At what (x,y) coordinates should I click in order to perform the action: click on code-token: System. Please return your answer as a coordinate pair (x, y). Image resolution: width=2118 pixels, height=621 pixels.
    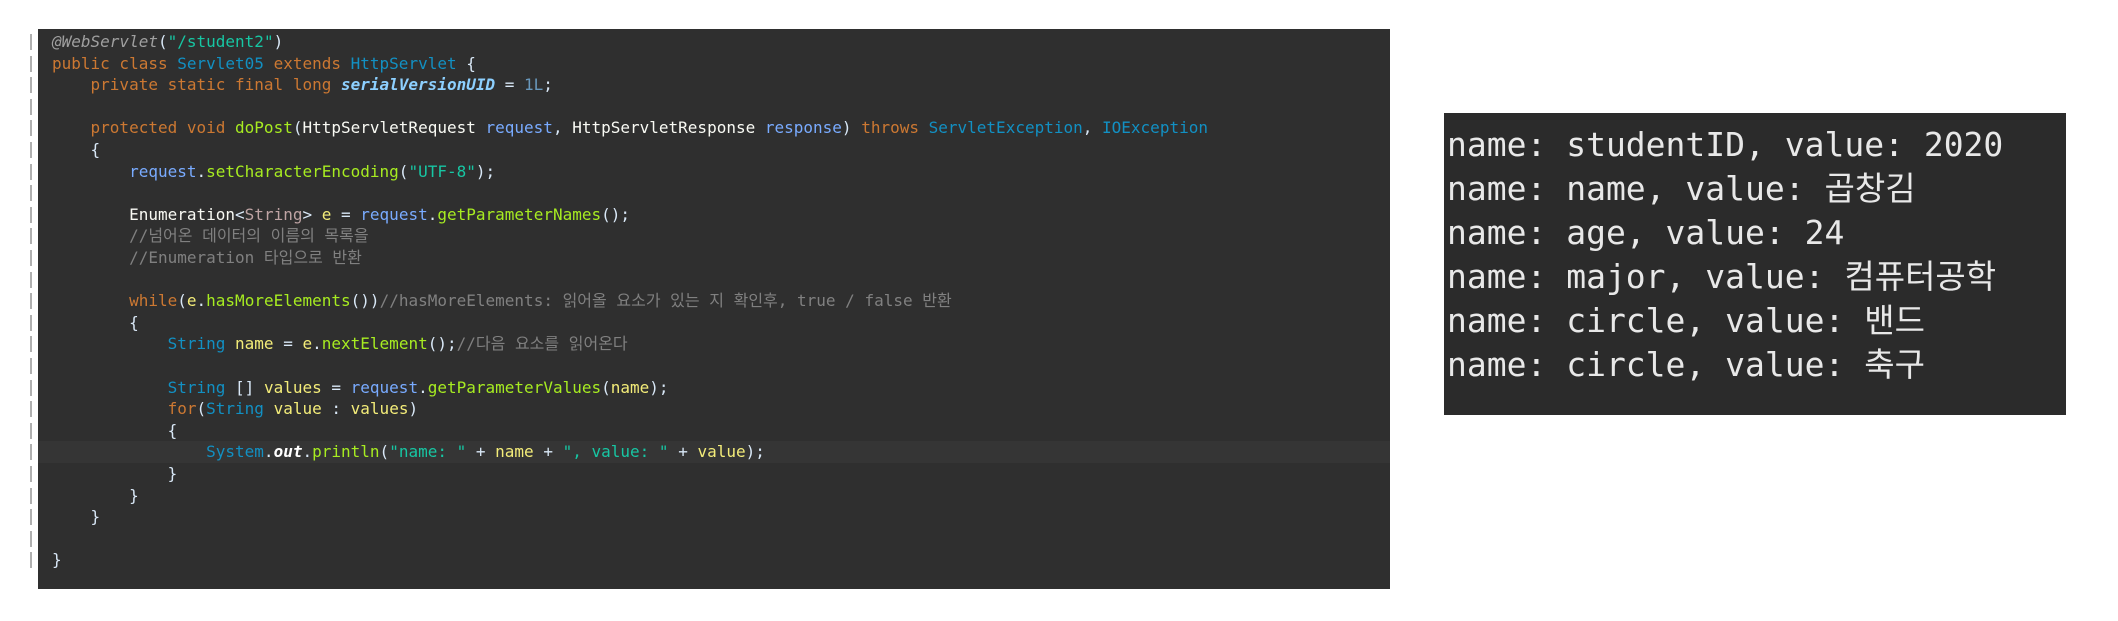
    Looking at the image, I should click on (158, 452).